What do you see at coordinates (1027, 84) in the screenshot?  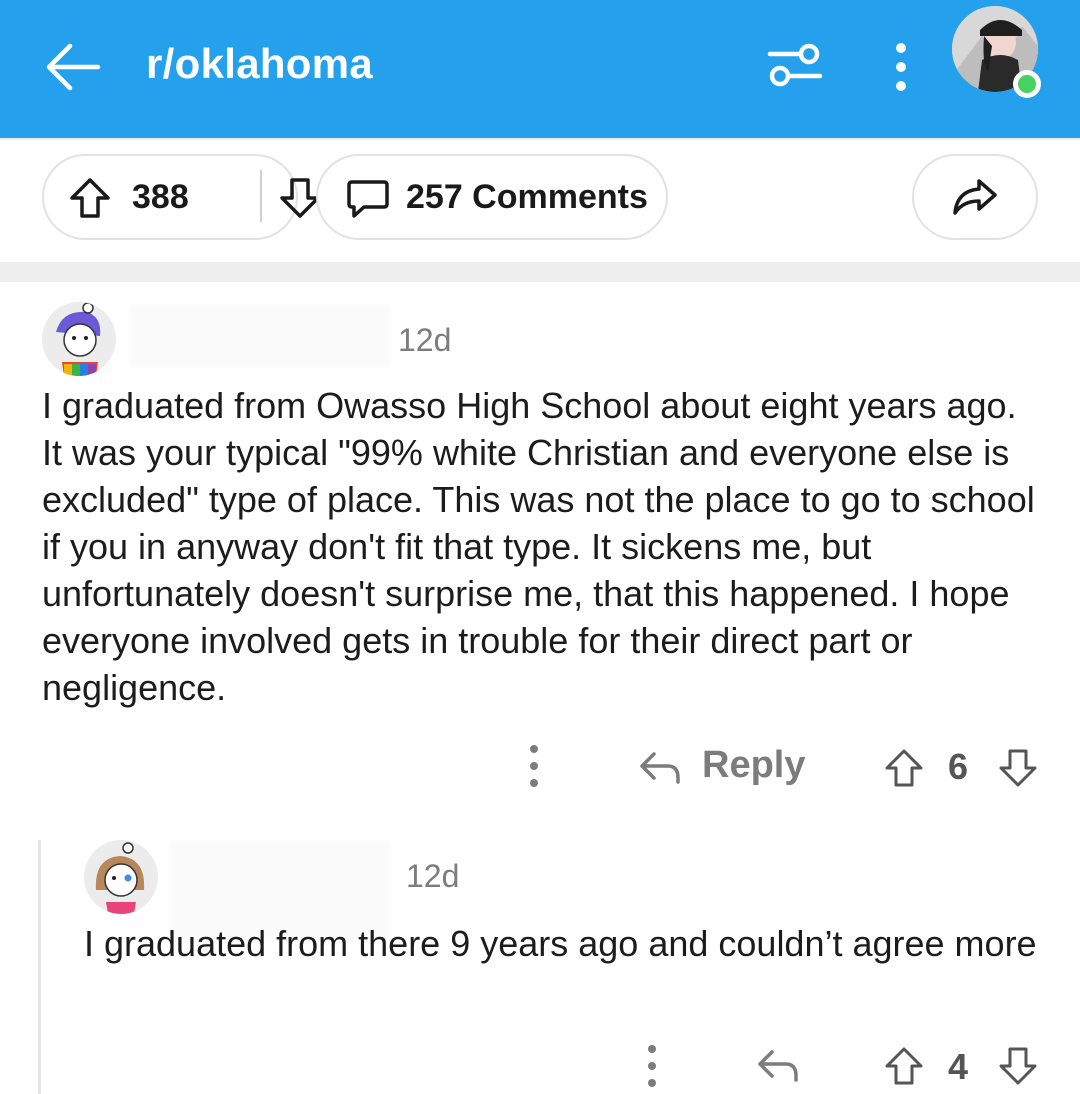 I see `online-status-indicator` at bounding box center [1027, 84].